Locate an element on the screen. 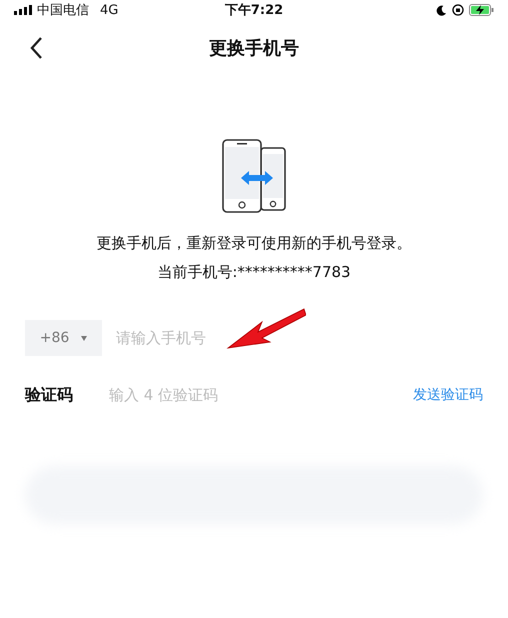 Image resolution: width=508 pixels, height=618 pixels. network-type: 4G is located at coordinates (109, 10).